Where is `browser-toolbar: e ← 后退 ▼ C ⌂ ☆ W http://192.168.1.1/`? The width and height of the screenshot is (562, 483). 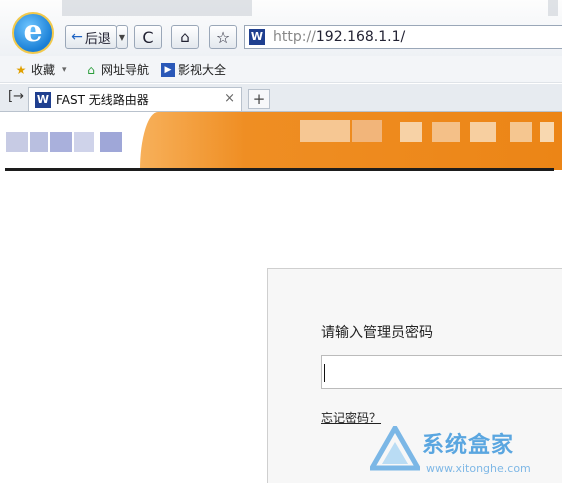
browser-toolbar: e ← 后退 ▼ C ⌂ ☆ W http://192.168.1.1/ is located at coordinates (281, 28).